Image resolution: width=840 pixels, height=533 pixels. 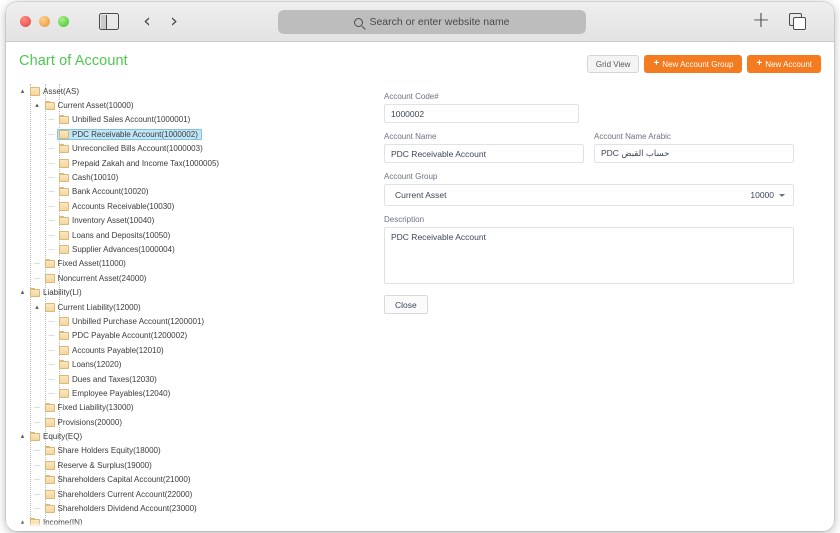 I want to click on tree-node: — Accounts Receivable(10030), so click(x=192, y=206).